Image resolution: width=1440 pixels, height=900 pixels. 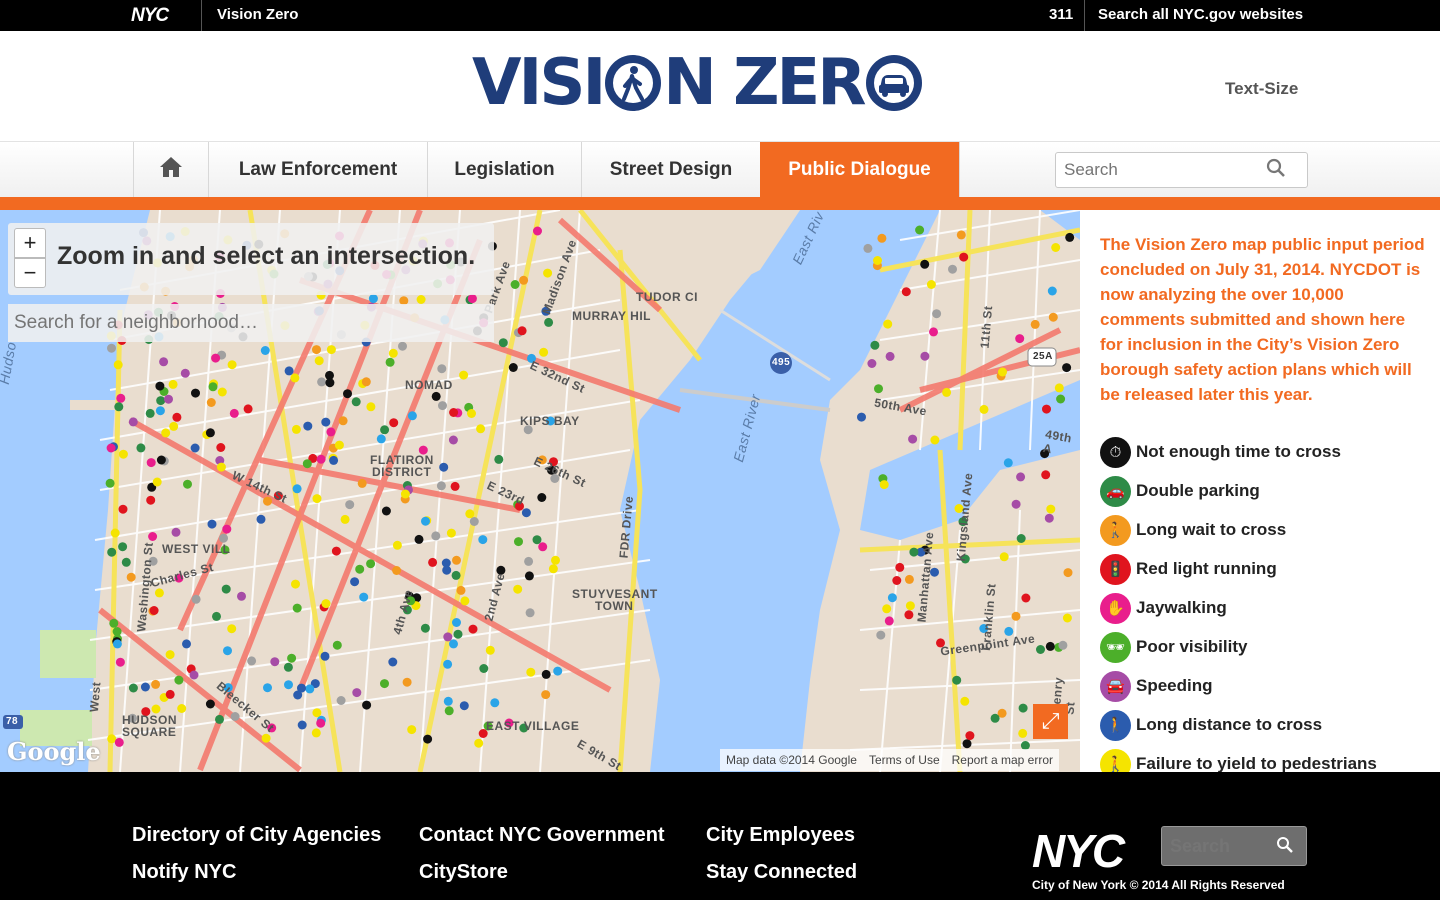 What do you see at coordinates (698, 83) in the screenshot?
I see `vision-zero-logo: VISI N ZER` at bounding box center [698, 83].